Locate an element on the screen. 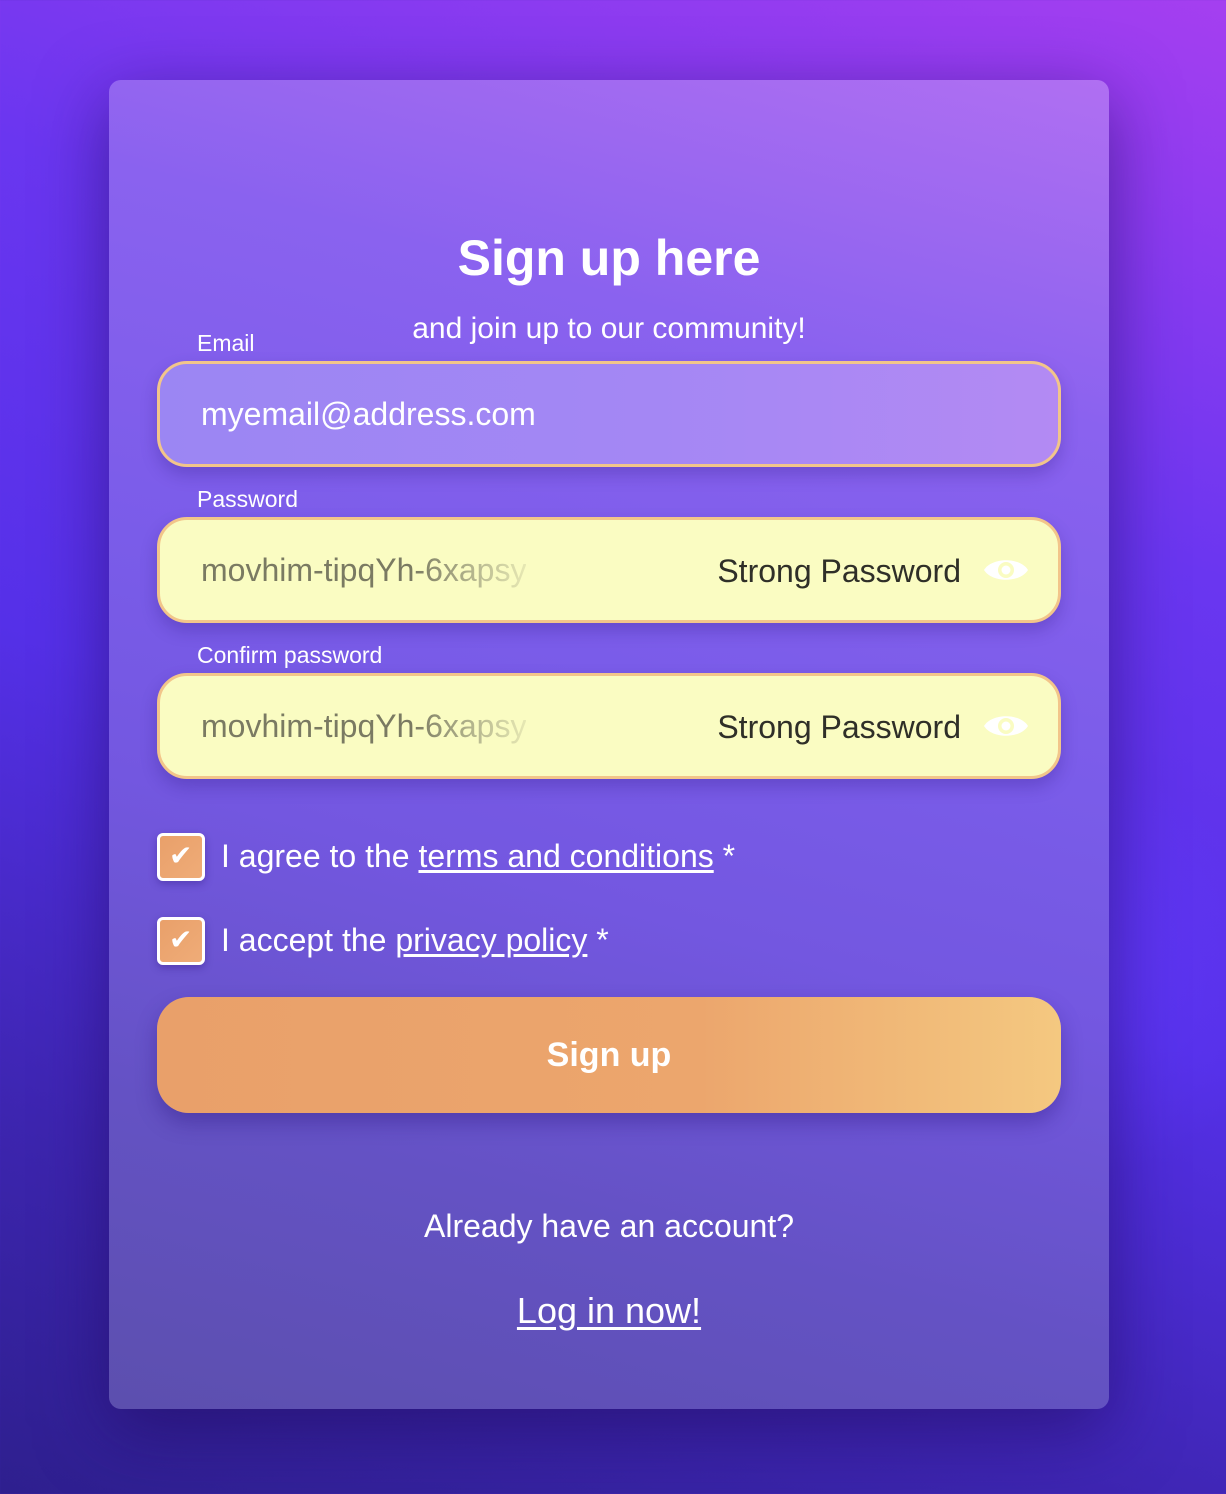 This screenshot has width=1226, height=1494. privacy-checkbox: ✔ is located at coordinates (181, 941).